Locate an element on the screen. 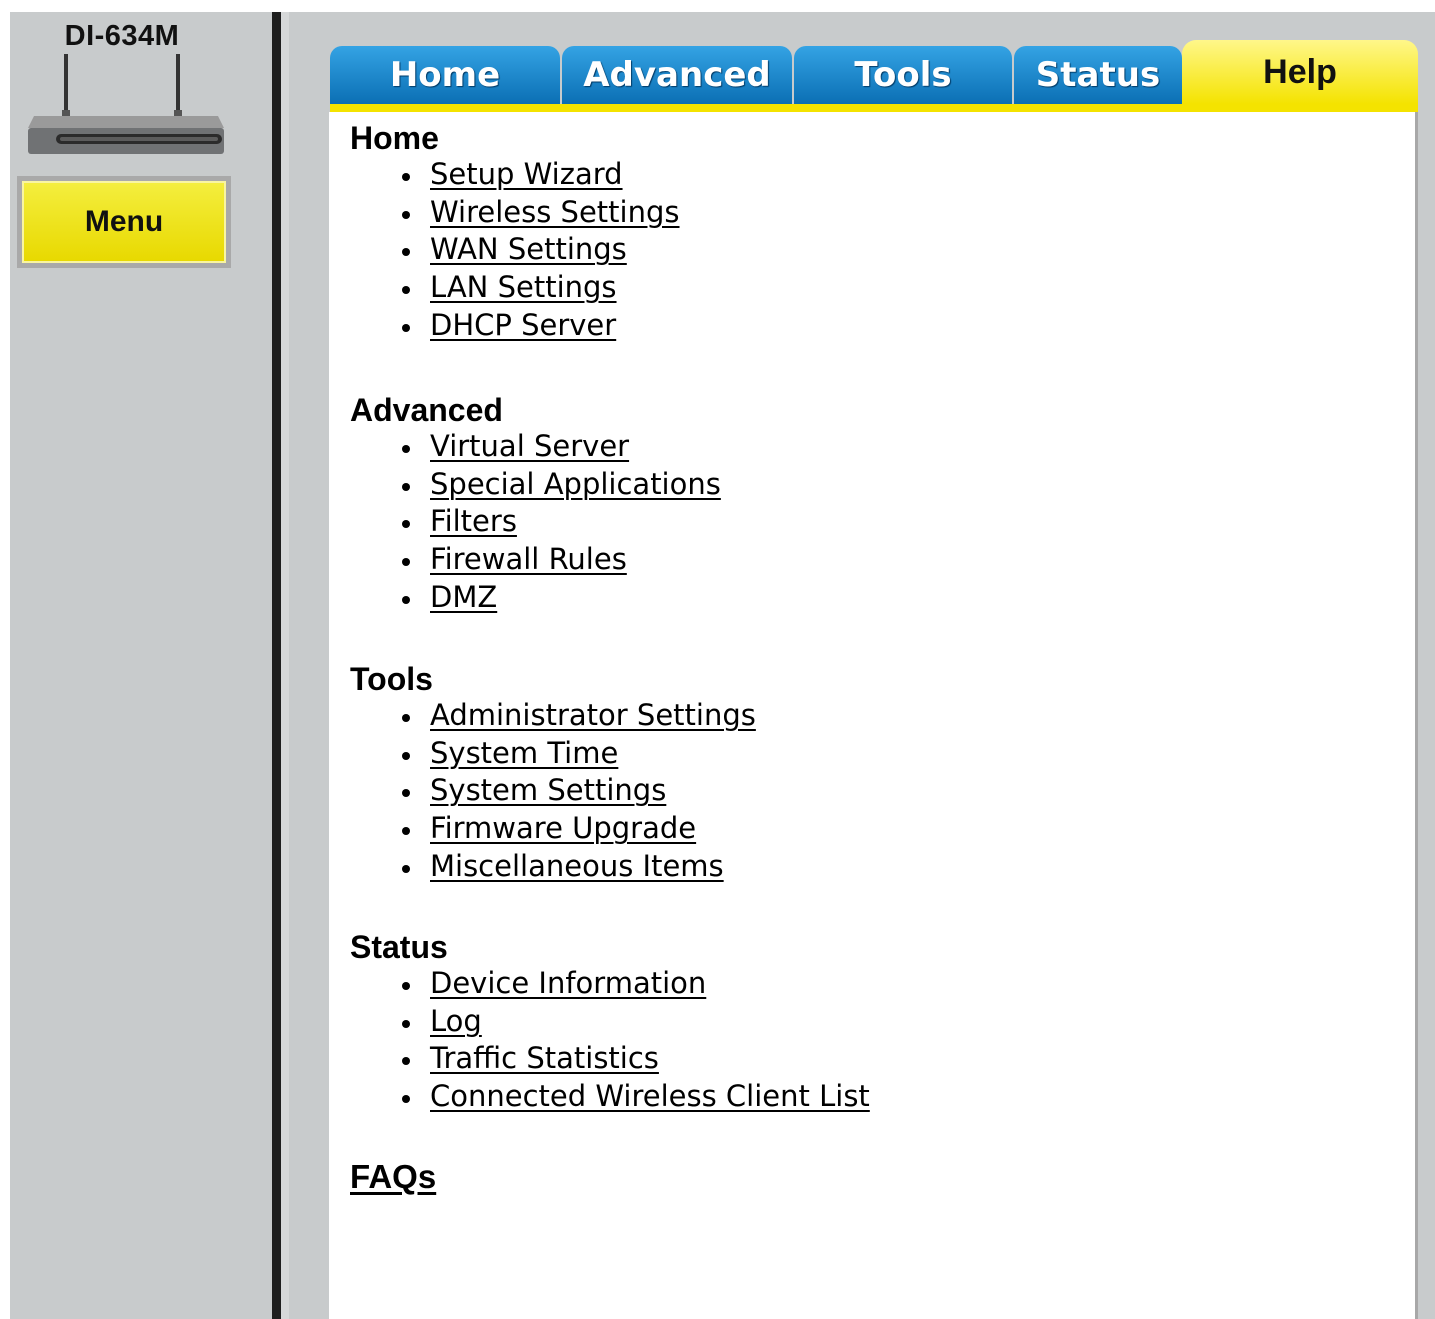 Image resolution: width=1435 pixels, height=1319 pixels. router-image is located at coordinates (126, 104).